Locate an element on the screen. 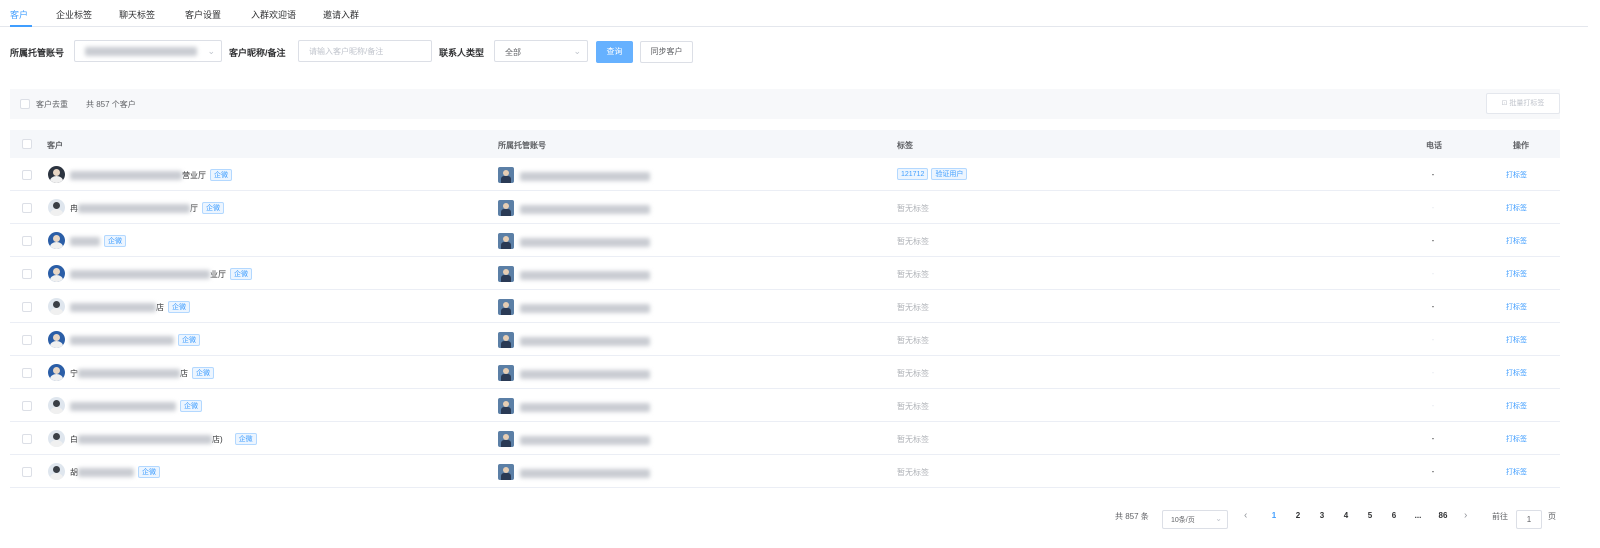 The image size is (1600, 548). tag-list: 121712 验证用户 is located at coordinates (932, 174).